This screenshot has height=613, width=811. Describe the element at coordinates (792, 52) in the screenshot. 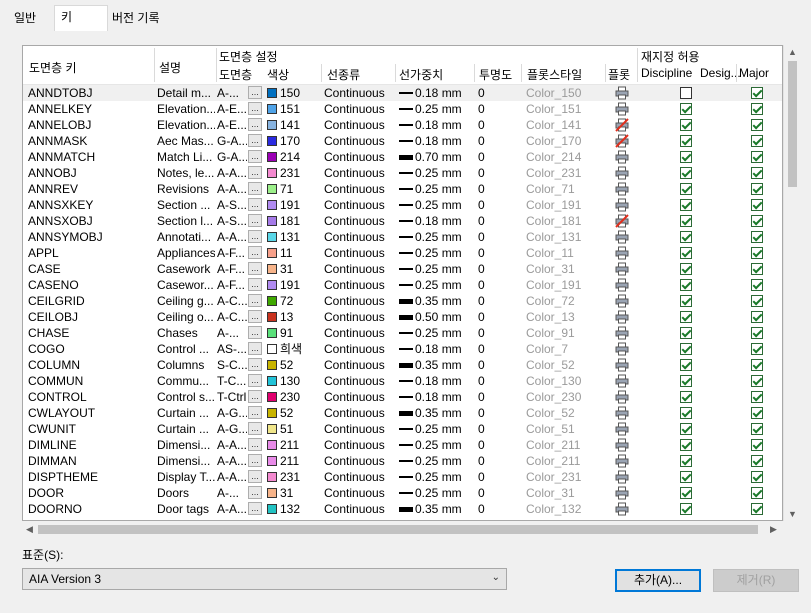

I see `scroll-up-icon: ▲` at that location.